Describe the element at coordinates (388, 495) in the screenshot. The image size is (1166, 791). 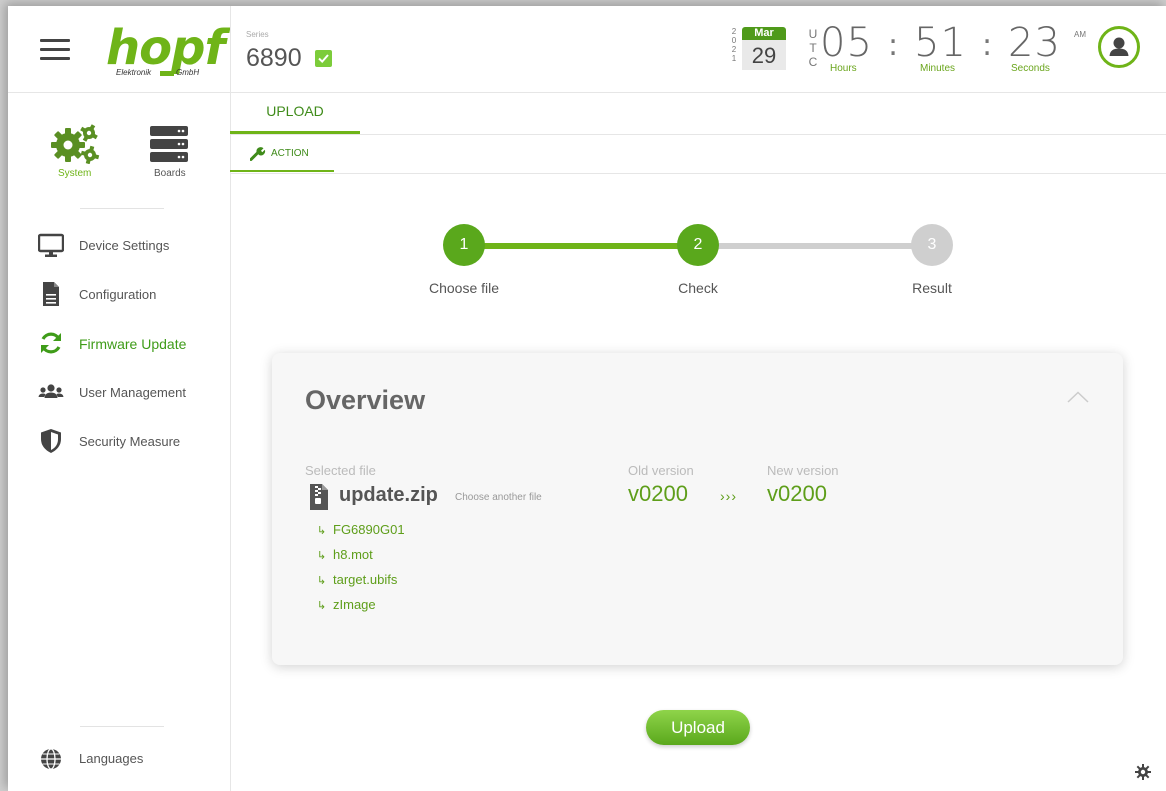
I see `selected-file-name: update.zip` at that location.